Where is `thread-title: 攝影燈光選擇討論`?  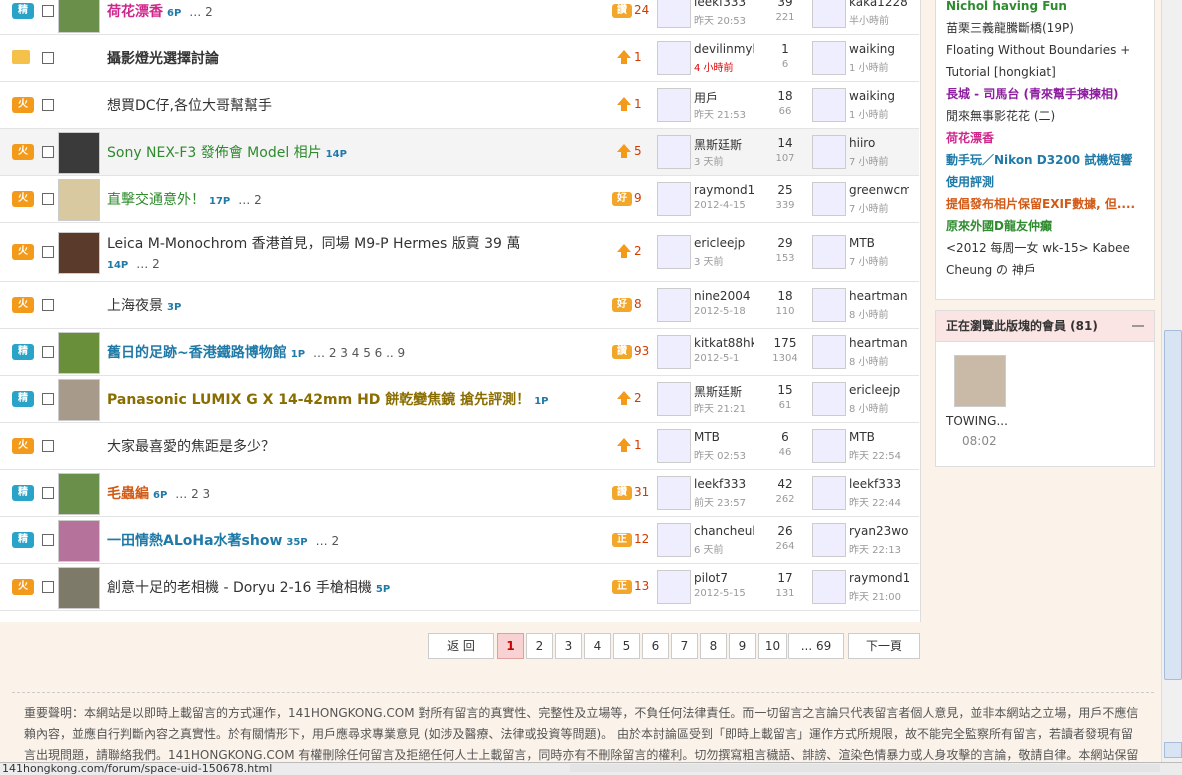
thread-title: 攝影燈光選擇討論 is located at coordinates (163, 58).